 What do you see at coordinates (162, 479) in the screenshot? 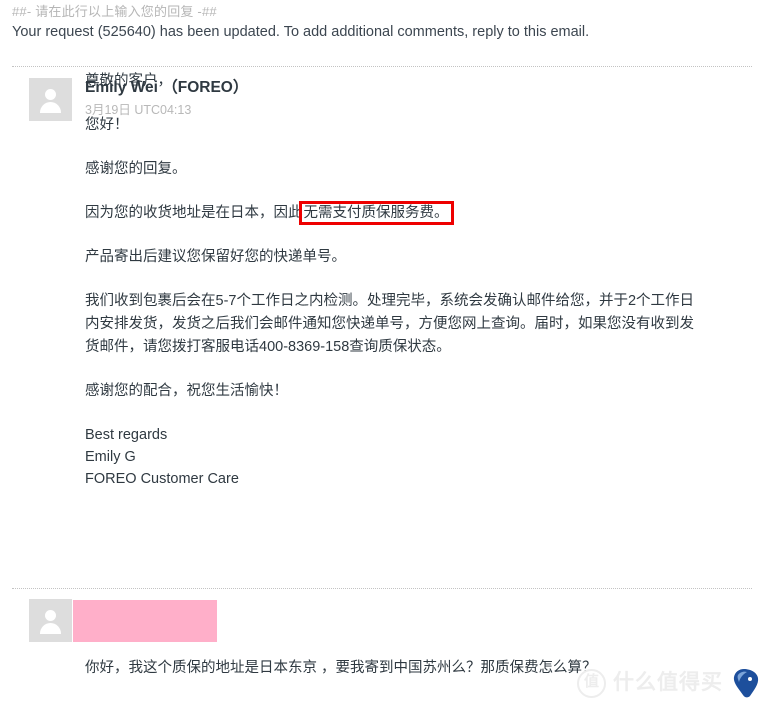
I see `signature-line-3: FOREO Customer Care` at bounding box center [162, 479].